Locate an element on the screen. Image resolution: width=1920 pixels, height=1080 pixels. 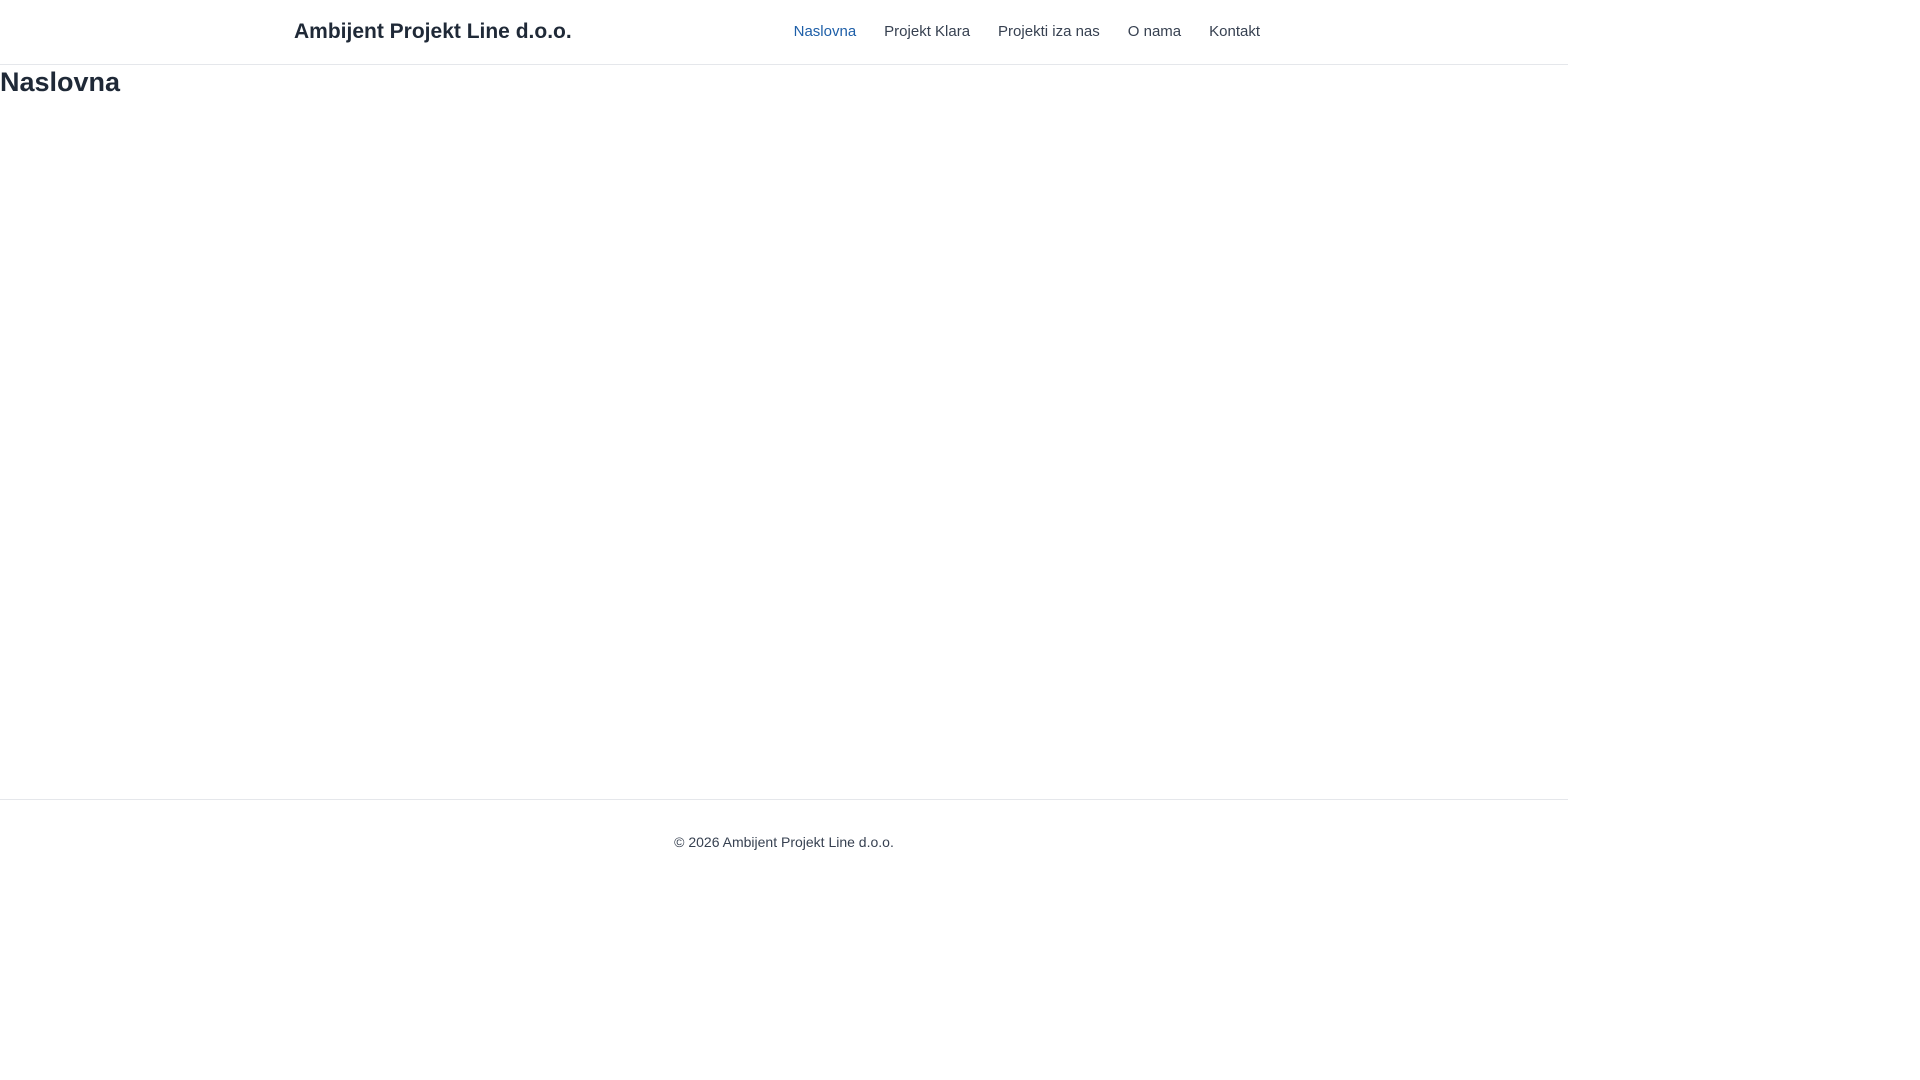
footer-copyright: © 2026 Ambijent Projekt Line d.o.o. is located at coordinates (784, 842).